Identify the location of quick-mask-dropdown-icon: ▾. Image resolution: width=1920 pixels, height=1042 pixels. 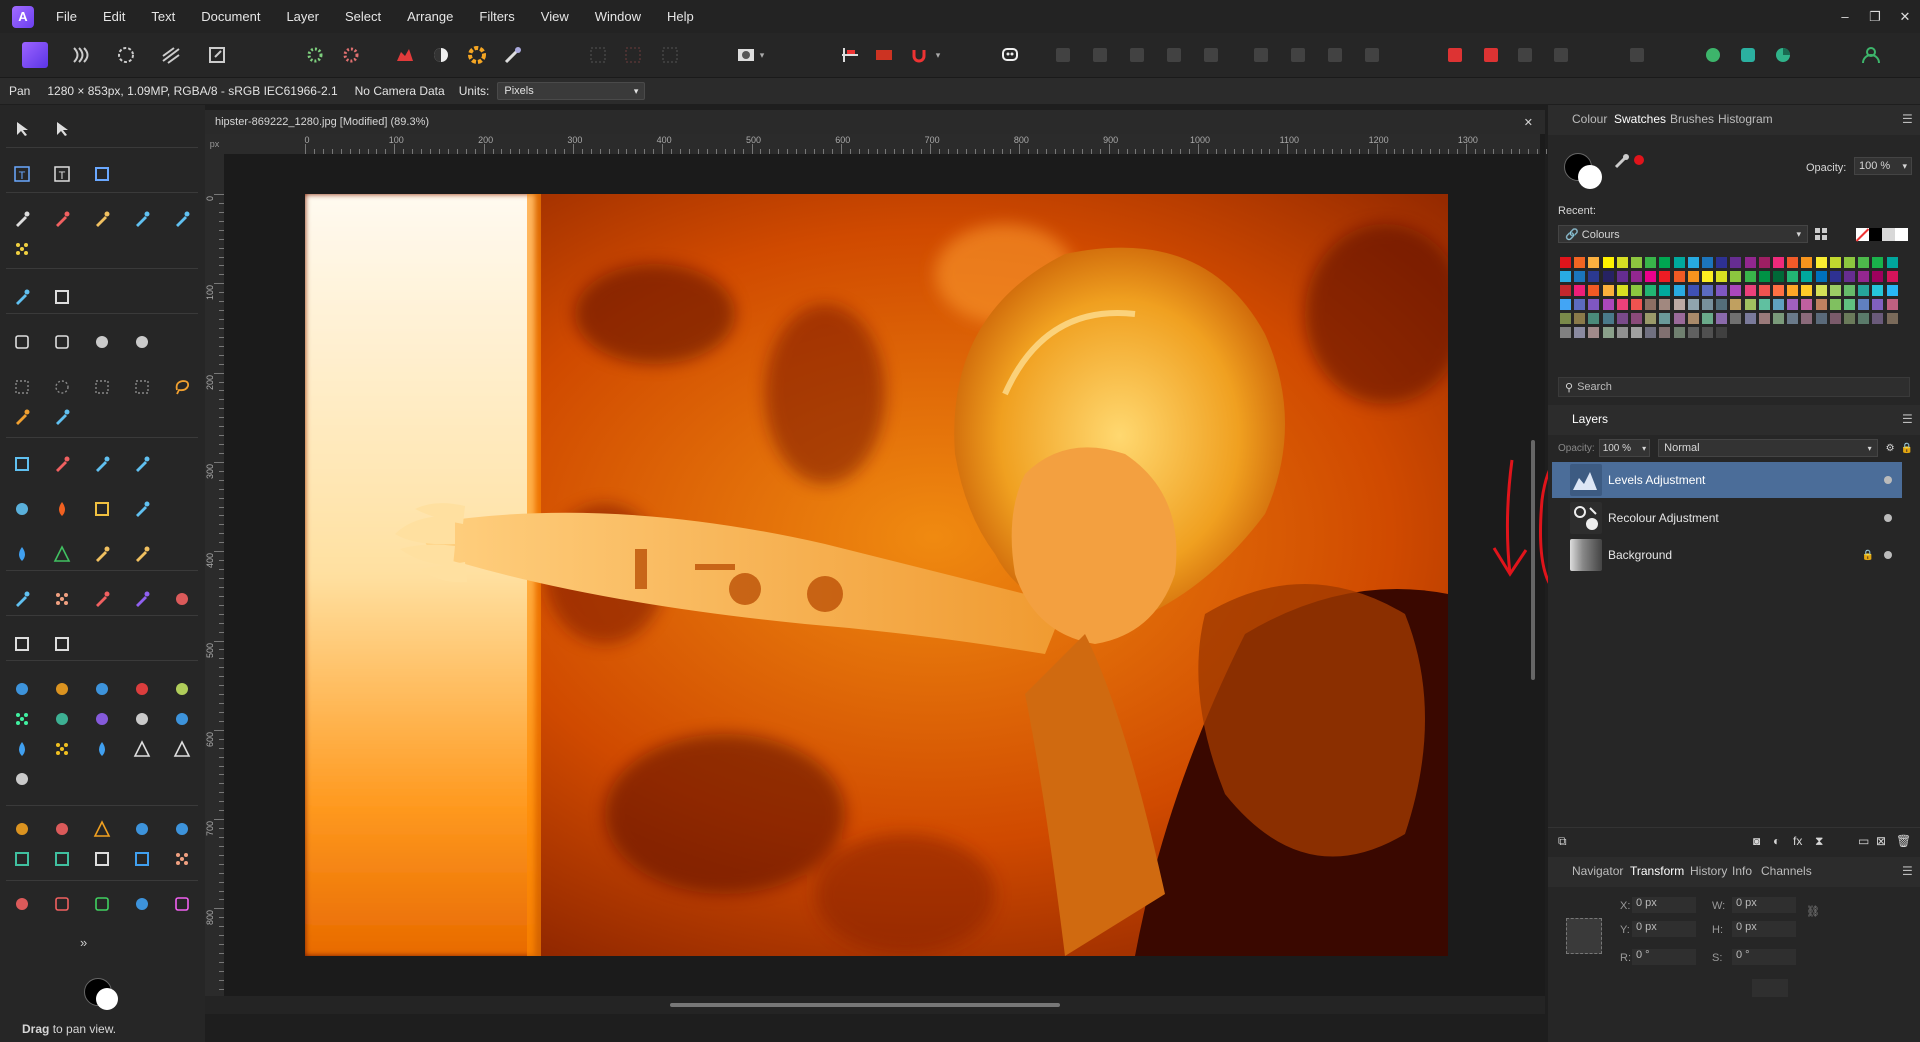
(762, 55).